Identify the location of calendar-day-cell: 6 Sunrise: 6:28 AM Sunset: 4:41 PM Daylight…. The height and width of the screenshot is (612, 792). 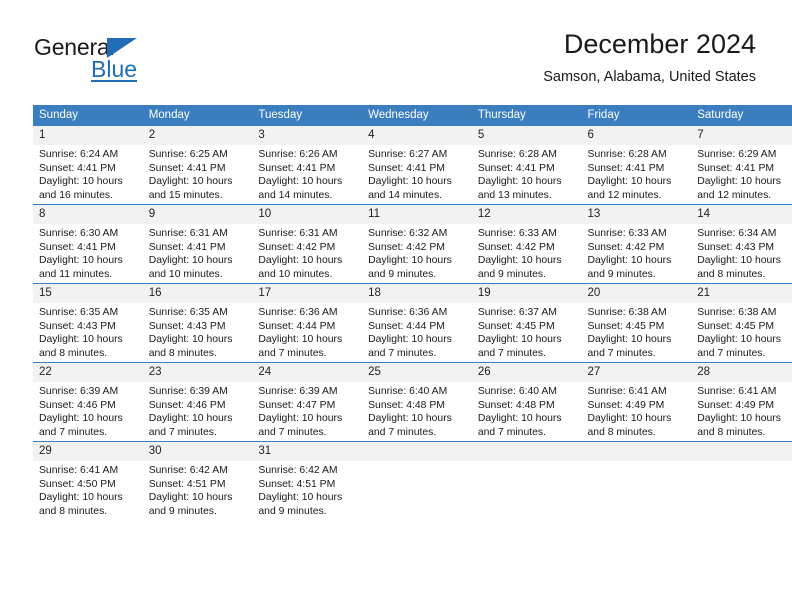
(636, 165).